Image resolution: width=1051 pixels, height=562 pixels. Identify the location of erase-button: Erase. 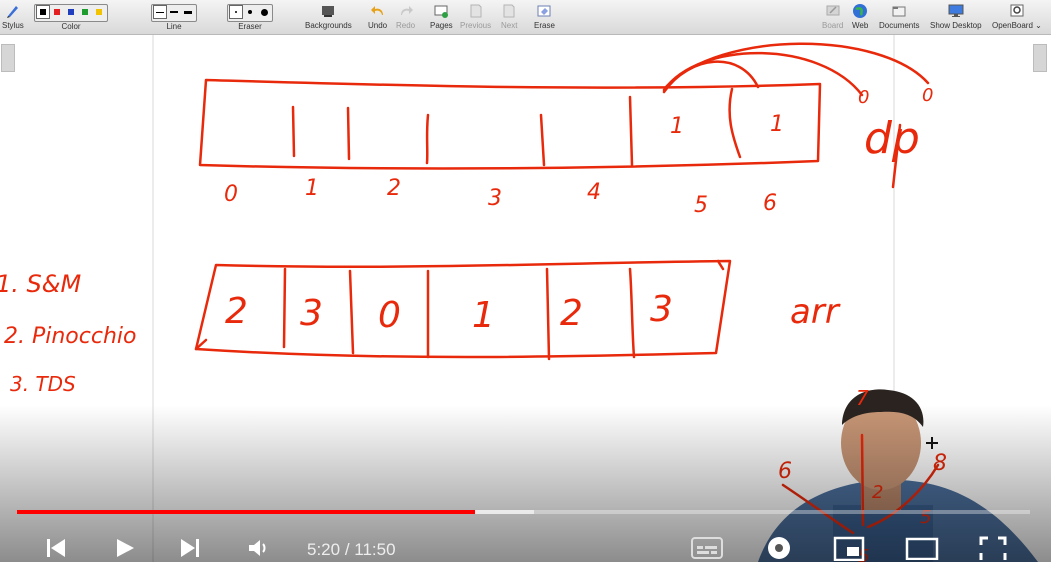
(544, 17).